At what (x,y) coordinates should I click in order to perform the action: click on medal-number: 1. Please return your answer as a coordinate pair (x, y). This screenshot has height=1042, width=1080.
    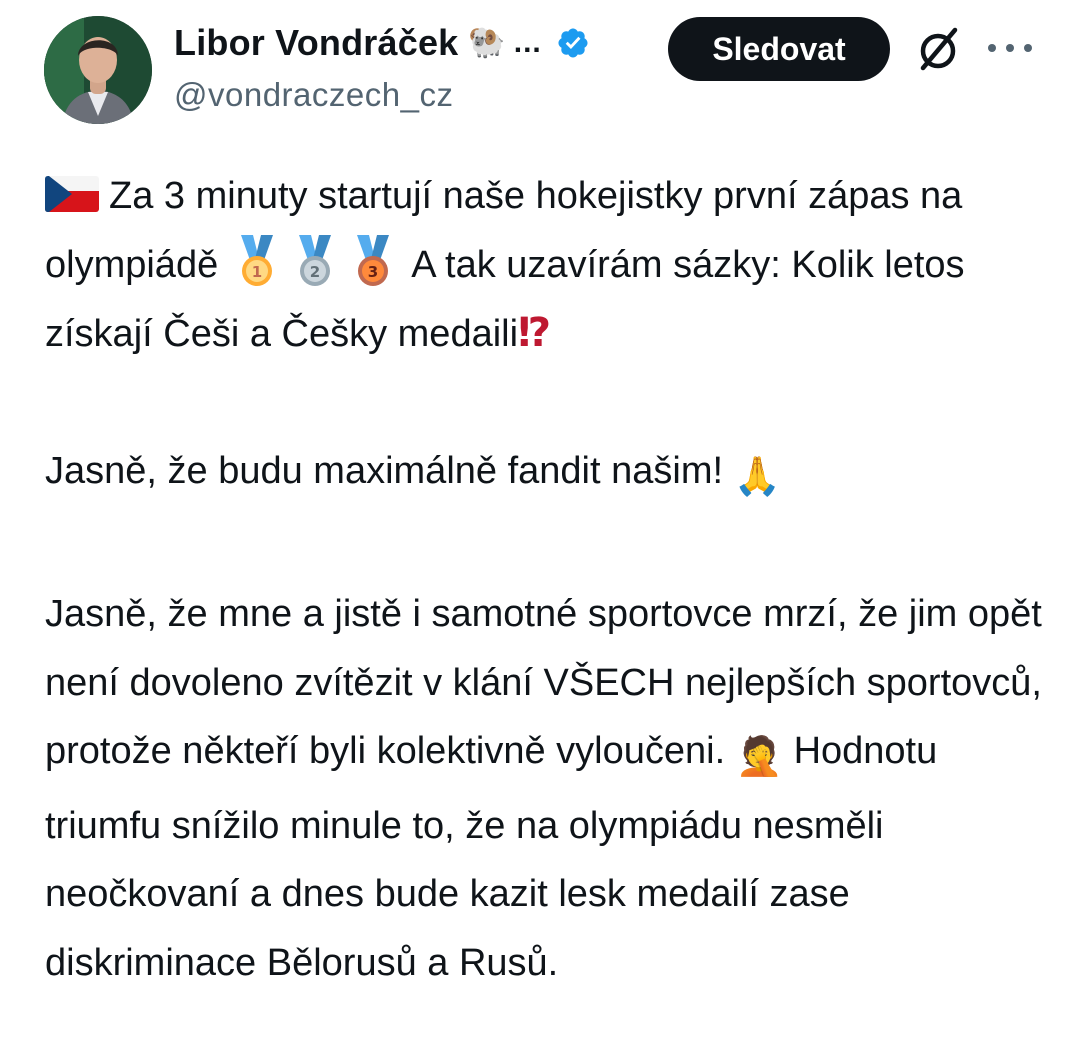
    Looking at the image, I should click on (257, 272).